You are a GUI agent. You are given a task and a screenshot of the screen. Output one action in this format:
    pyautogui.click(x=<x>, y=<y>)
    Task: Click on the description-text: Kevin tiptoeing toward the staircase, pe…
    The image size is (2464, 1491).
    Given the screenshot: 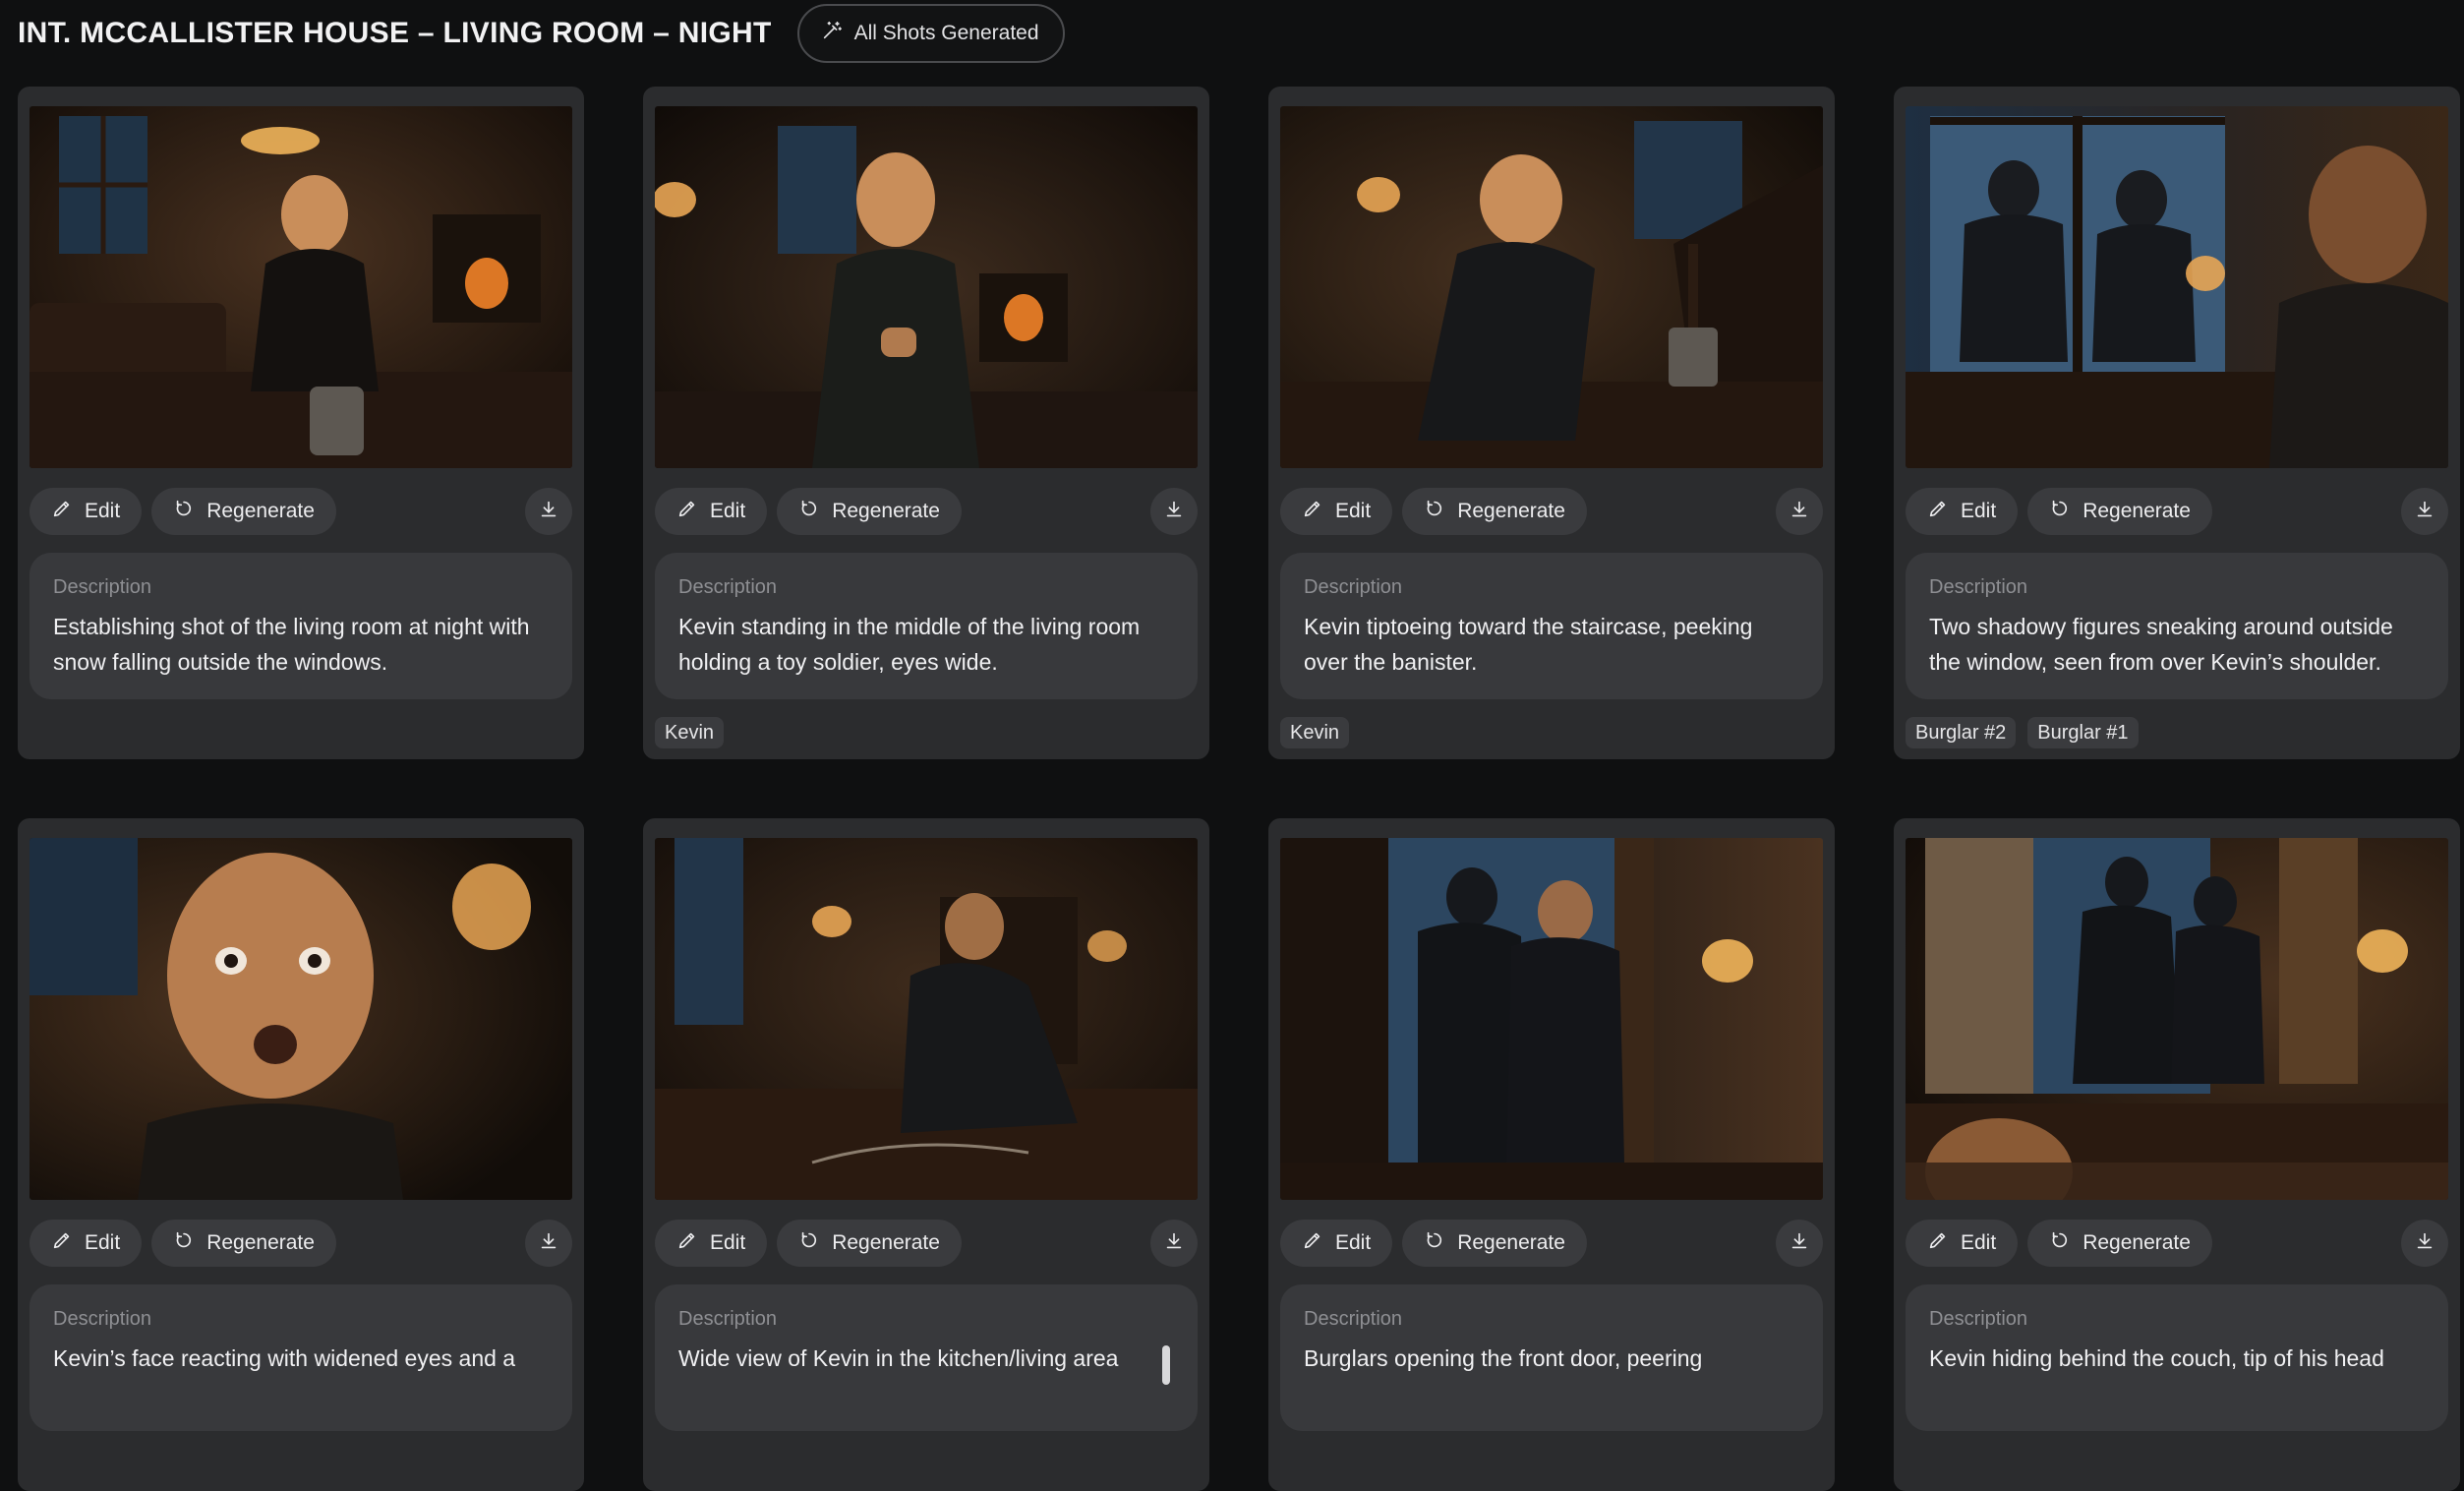 What is the action you would take?
    pyautogui.click(x=1528, y=644)
    